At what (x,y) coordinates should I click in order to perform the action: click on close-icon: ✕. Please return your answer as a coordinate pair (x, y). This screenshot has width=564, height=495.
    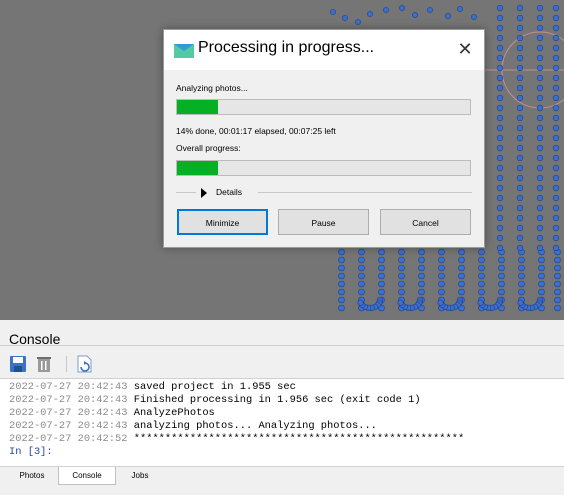
    Looking at the image, I should click on (465, 49).